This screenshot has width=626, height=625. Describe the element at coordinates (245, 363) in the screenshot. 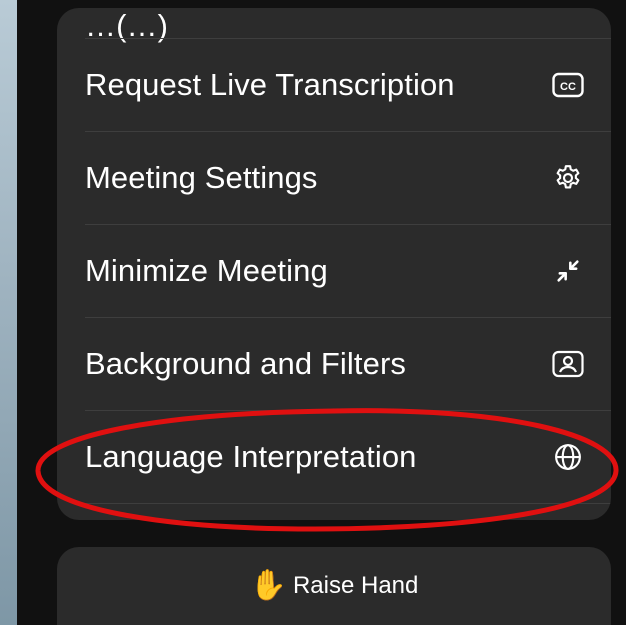

I see `menu-item-label: Background and Filters` at that location.